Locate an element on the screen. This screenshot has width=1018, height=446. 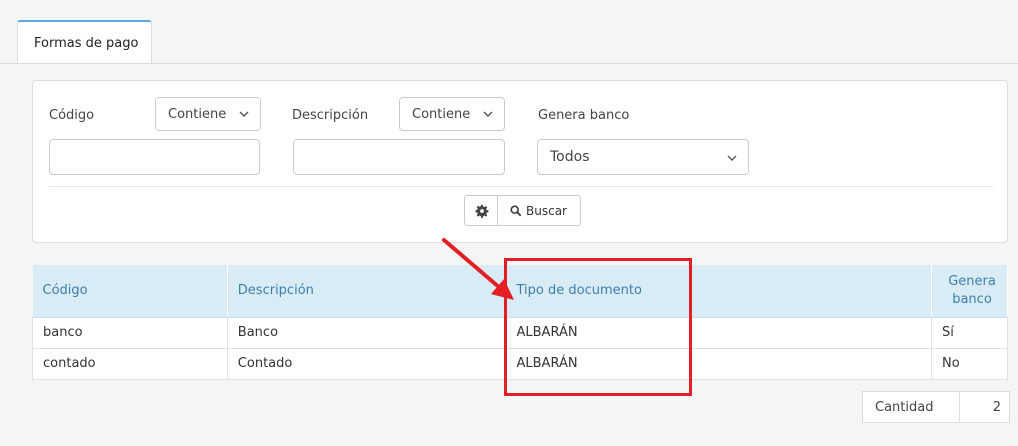
codigo-operator-value: Contiene is located at coordinates (197, 114).